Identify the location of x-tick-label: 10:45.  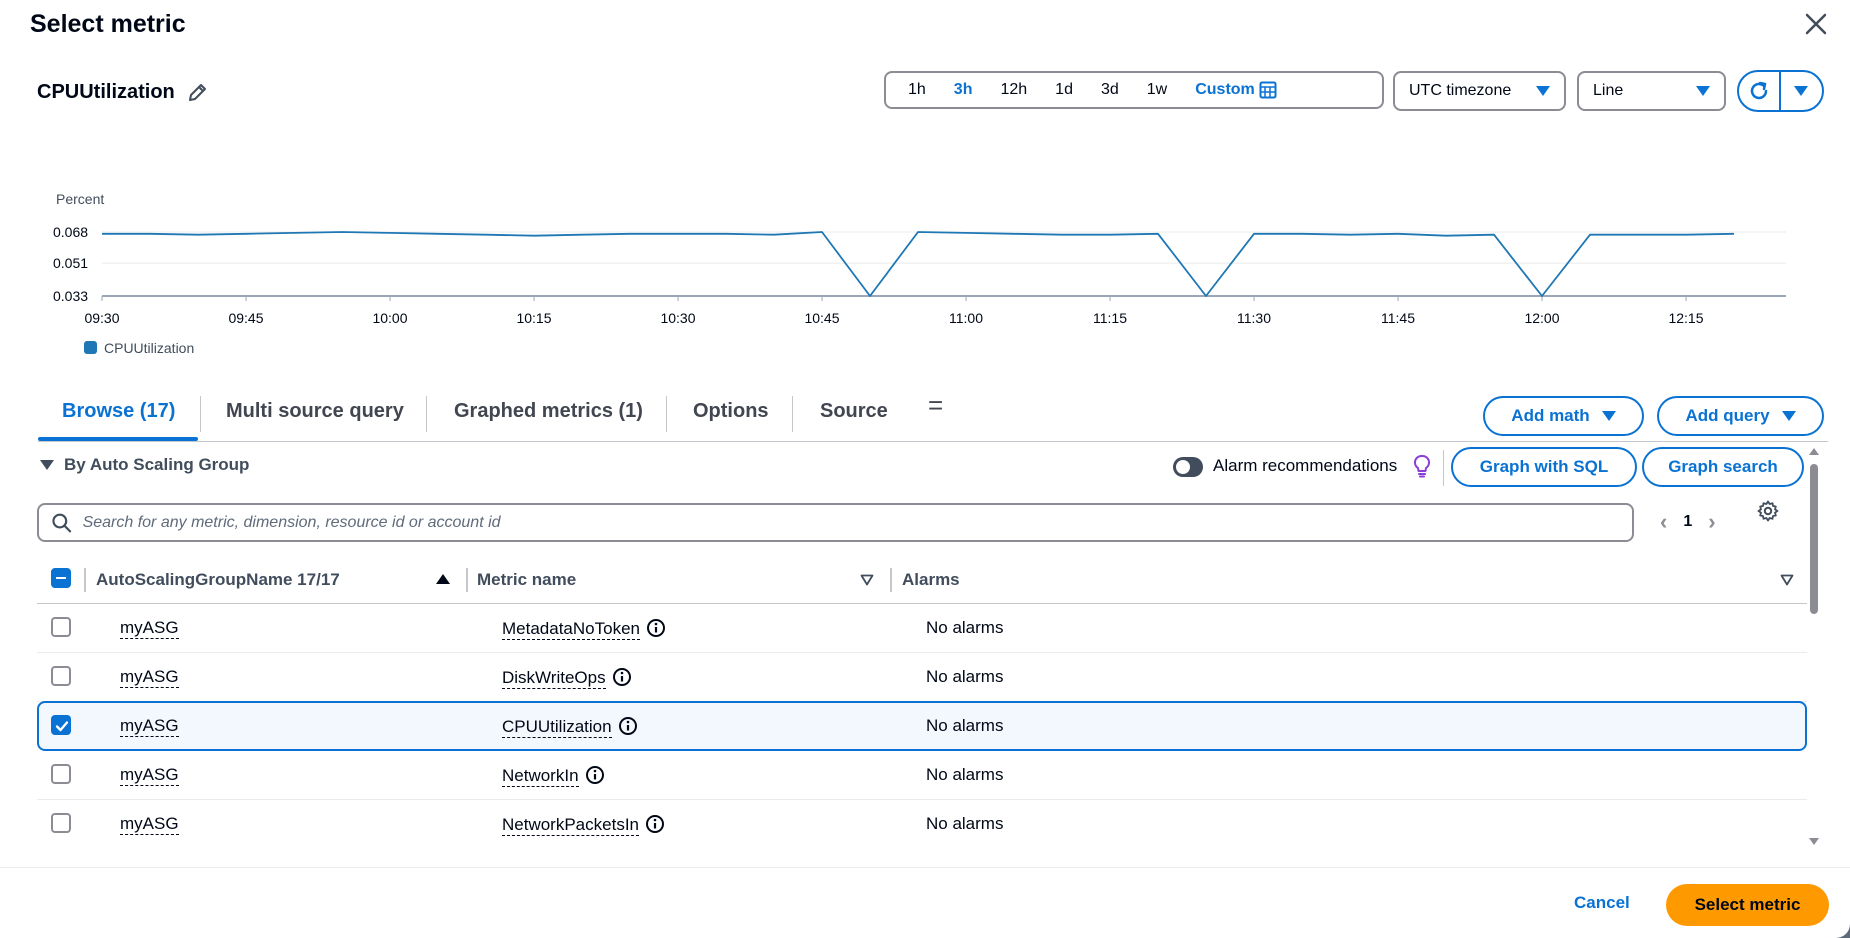
(821, 318).